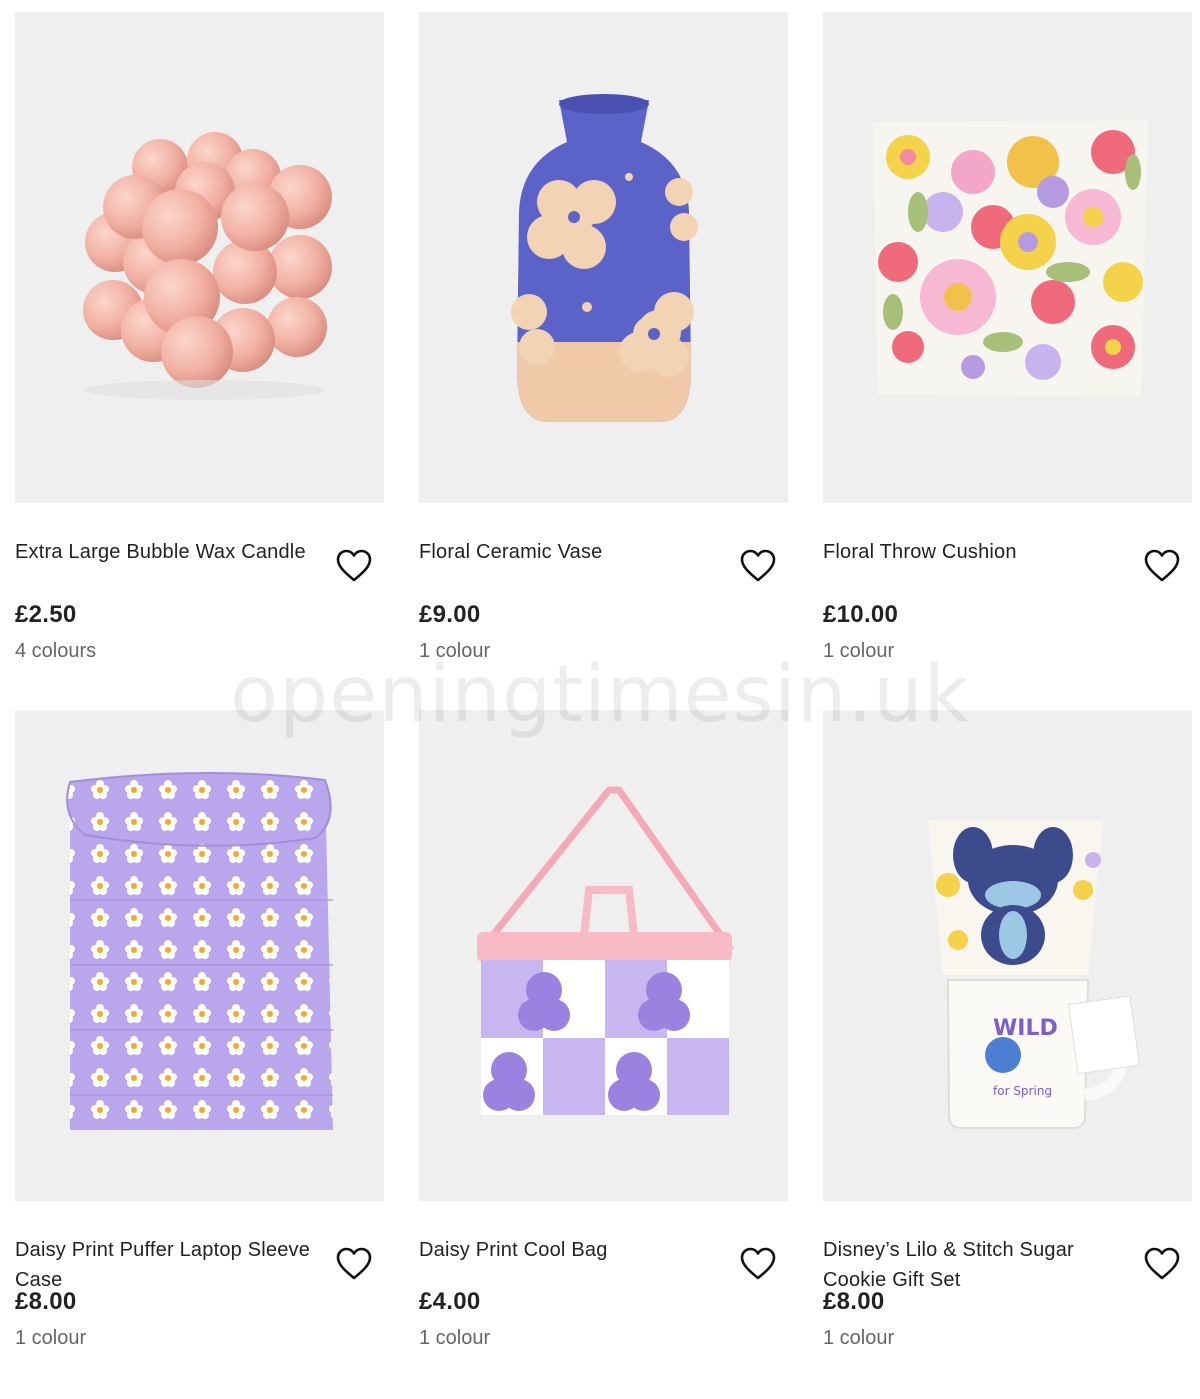  I want to click on product-price: £9.00, so click(450, 614).